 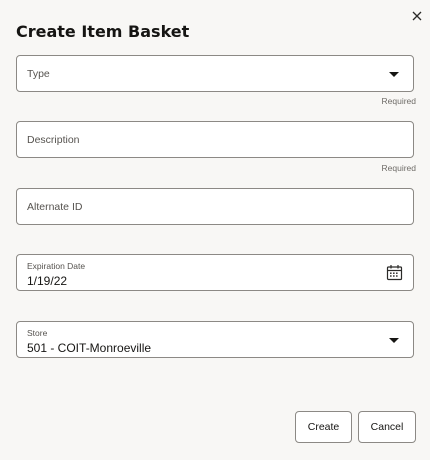 I want to click on store-value: 501 - COIT-Monroeville, so click(x=89, y=348).